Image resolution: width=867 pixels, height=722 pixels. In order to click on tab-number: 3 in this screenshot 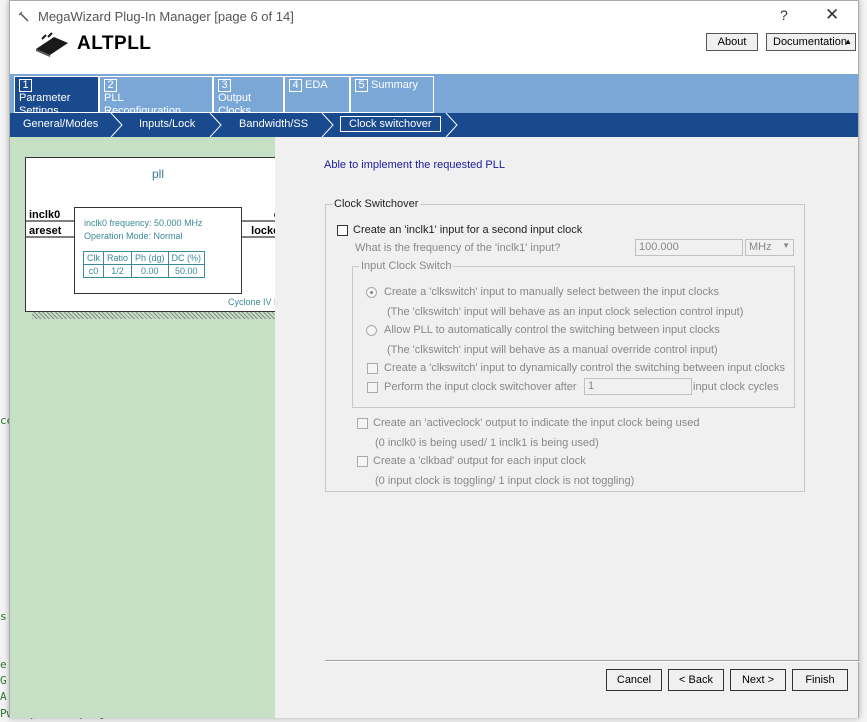, I will do `click(224, 85)`.